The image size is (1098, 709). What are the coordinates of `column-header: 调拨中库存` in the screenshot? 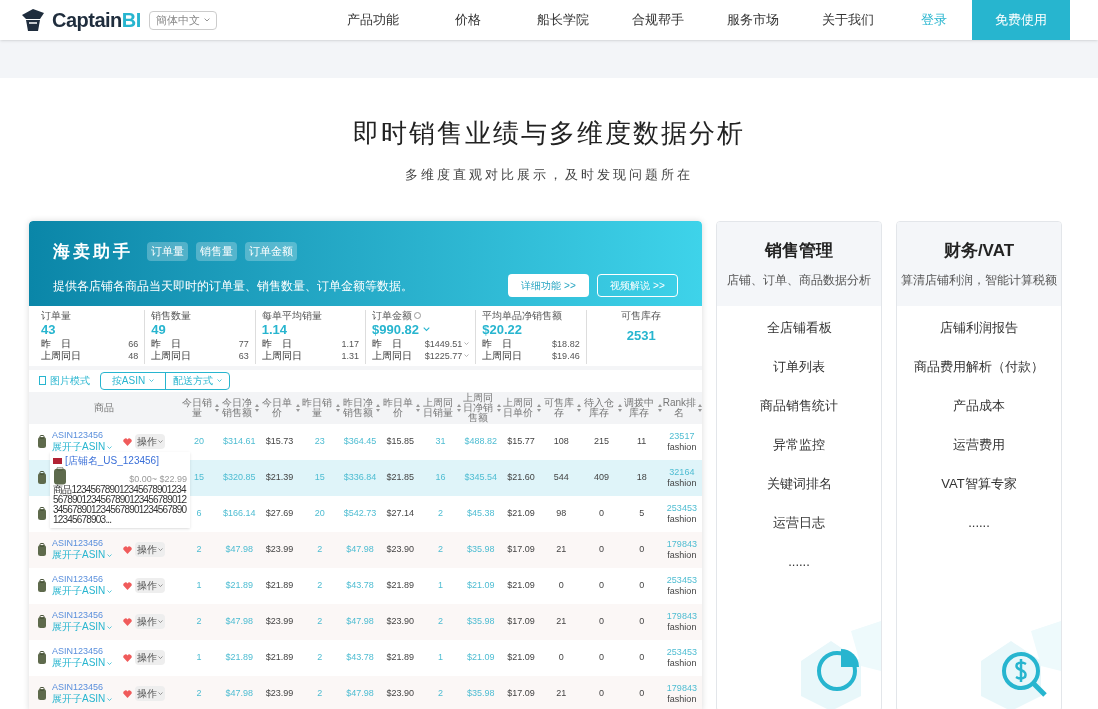 It's located at (639, 407).